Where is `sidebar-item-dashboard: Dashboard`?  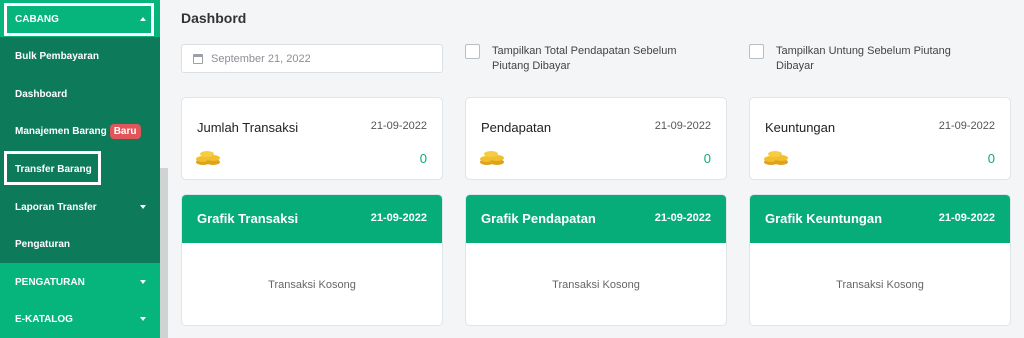
sidebar-item-dashboard: Dashboard is located at coordinates (80, 94).